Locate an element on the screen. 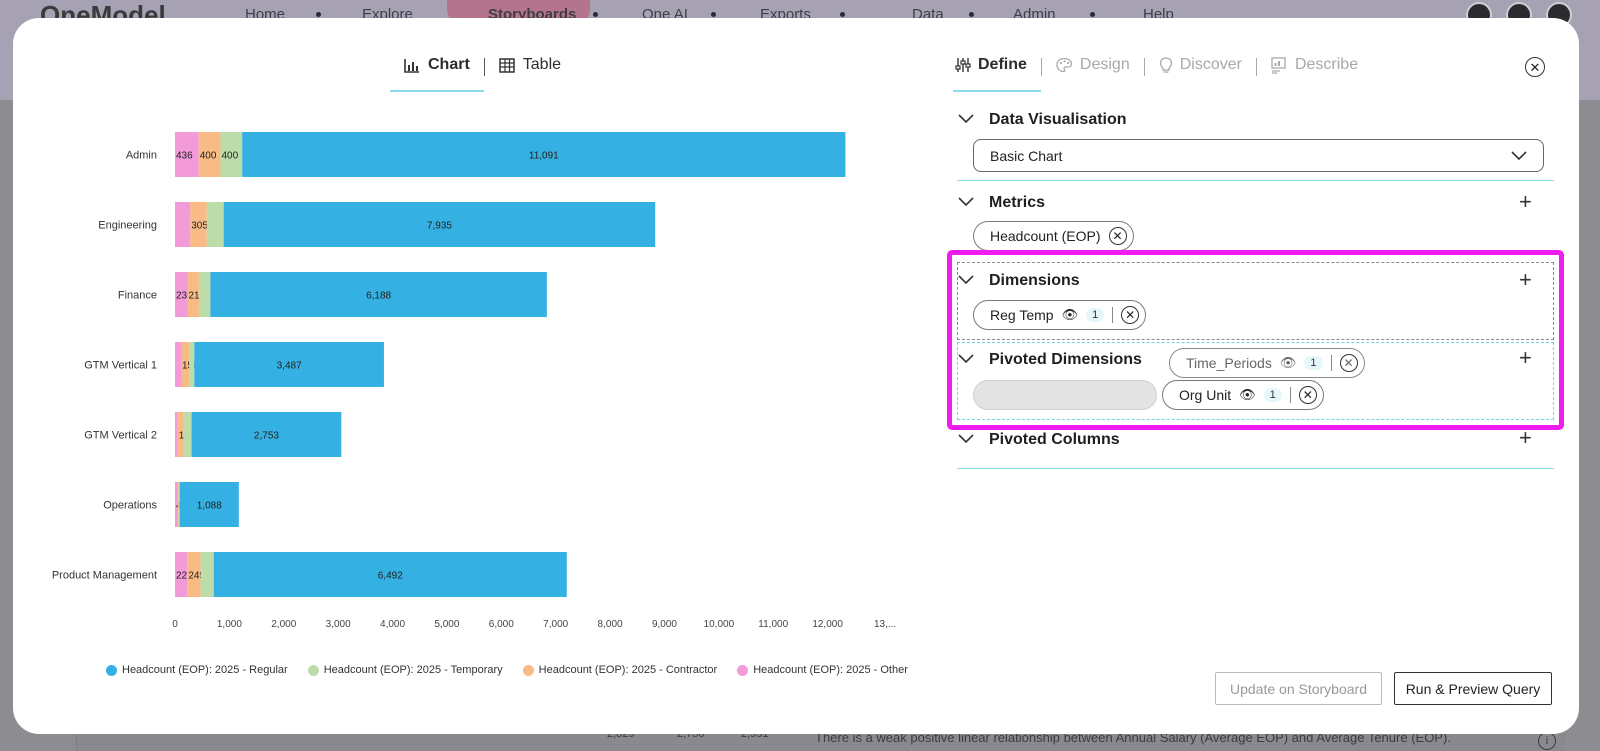 This screenshot has width=1600, height=751. x-tick-label: 10,000 is located at coordinates (719, 624).